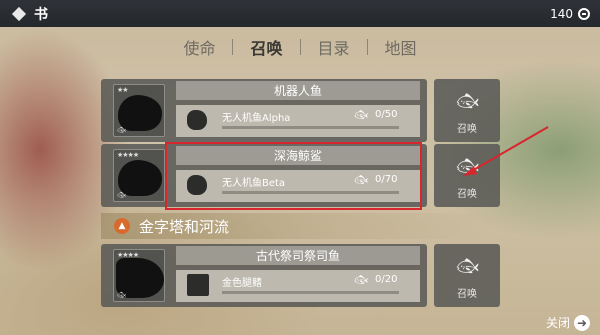  I want to click on fish-count-icon: 🐟︎, so click(361, 279).